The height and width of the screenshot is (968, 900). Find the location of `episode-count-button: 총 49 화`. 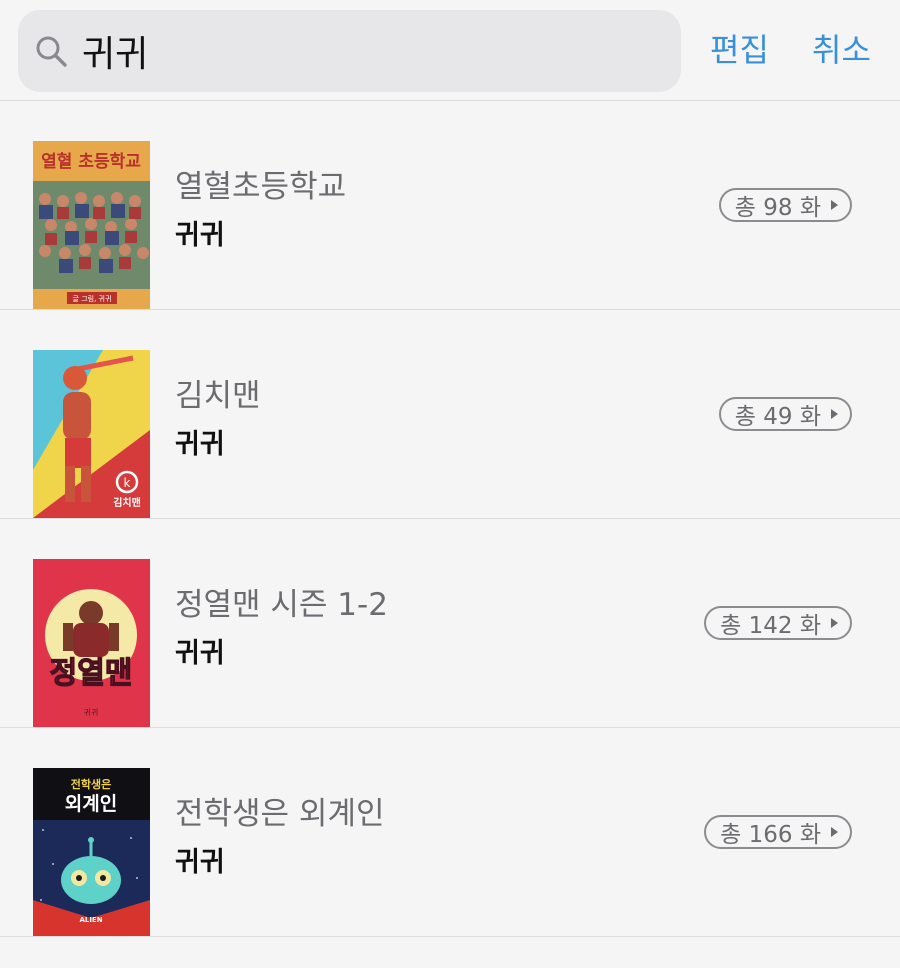

episode-count-button: 총 49 화 is located at coordinates (785, 414).